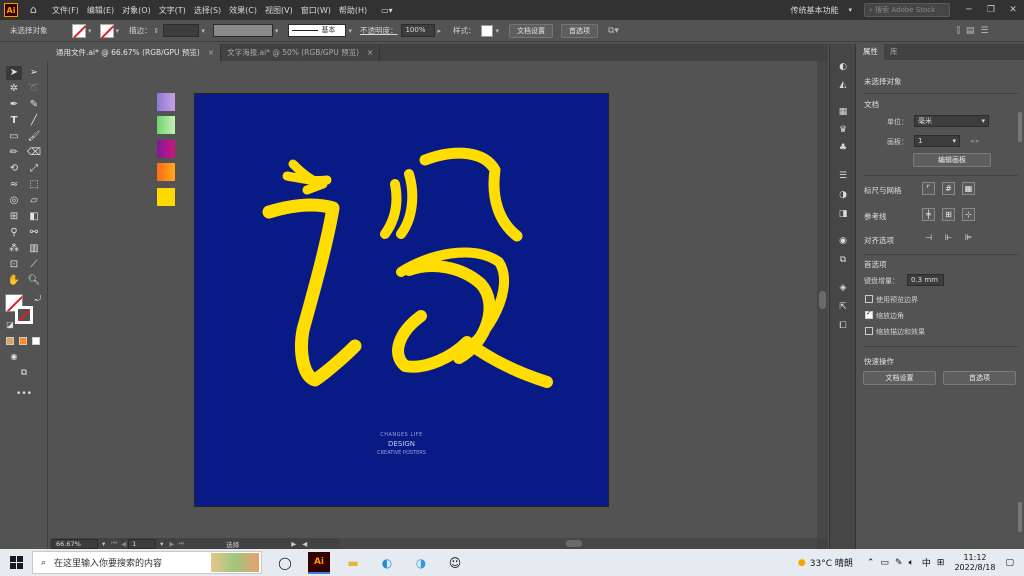 Image resolution: width=1024 pixels, height=576 pixels. Describe the element at coordinates (34, 73) in the screenshot. I see `direct-selection-tool-icon: ➢` at that location.